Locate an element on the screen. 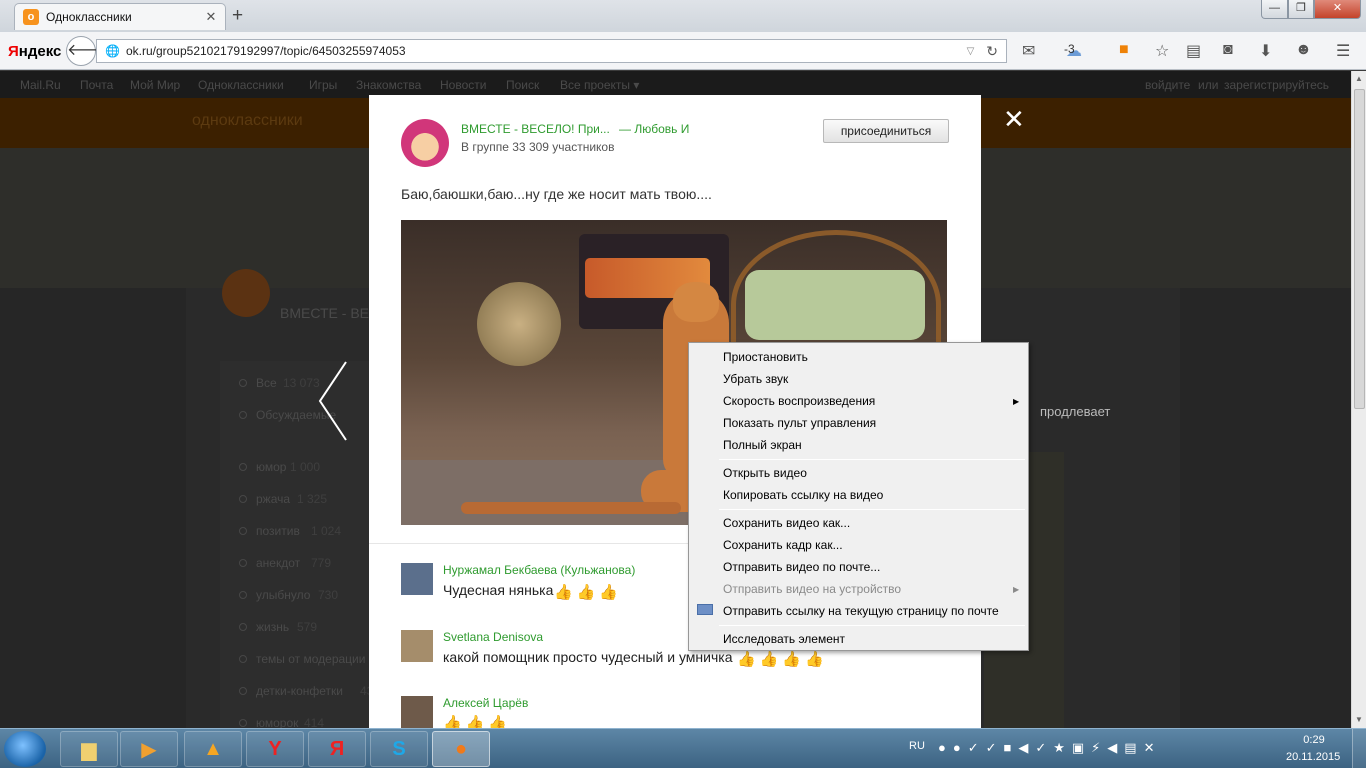 Image resolution: width=1366 pixels, height=768 pixels. close-modal-icon: ✕ is located at coordinates (1014, 119).